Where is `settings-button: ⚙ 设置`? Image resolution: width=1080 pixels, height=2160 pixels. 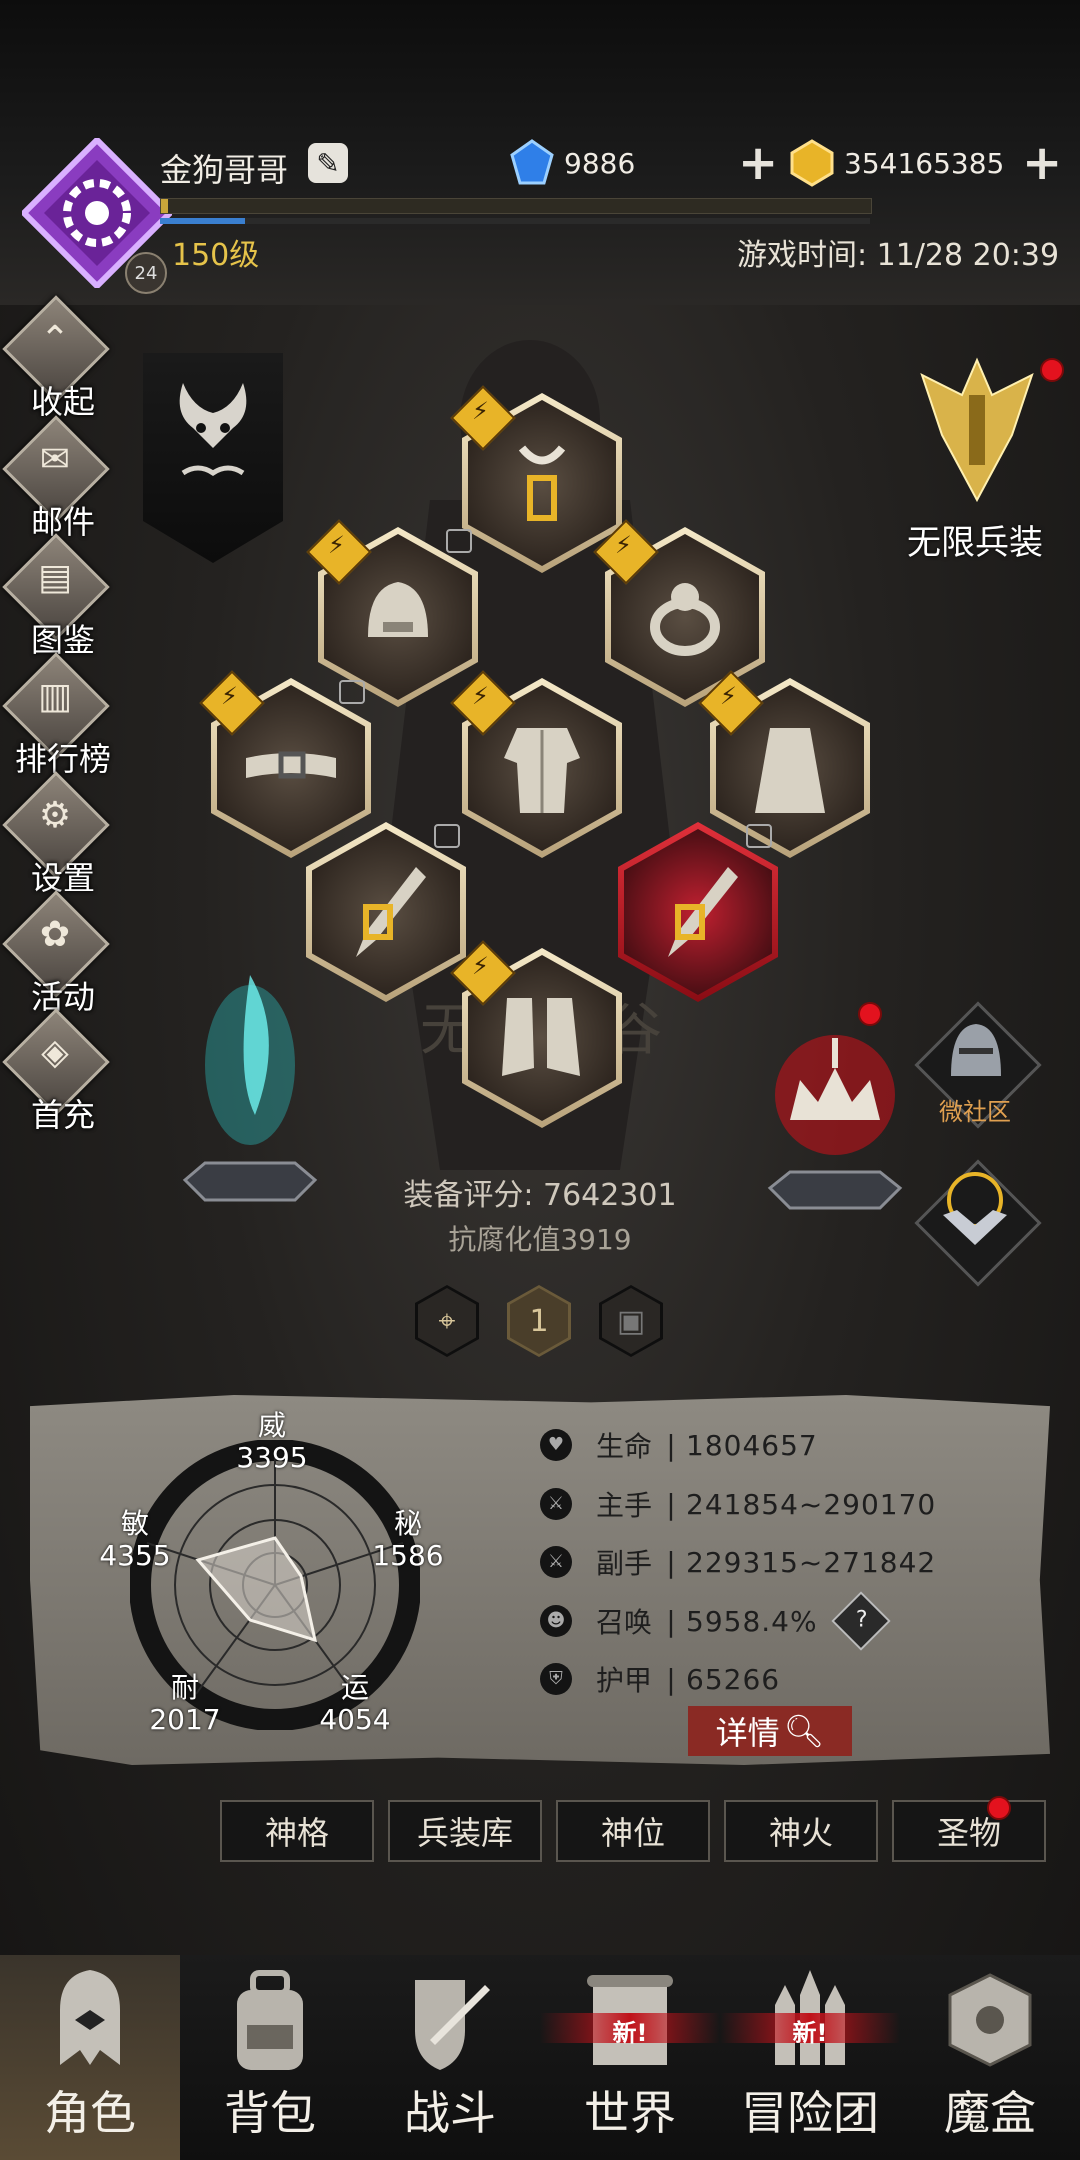
settings-button: ⚙ 设置 is located at coordinates (60, 834).